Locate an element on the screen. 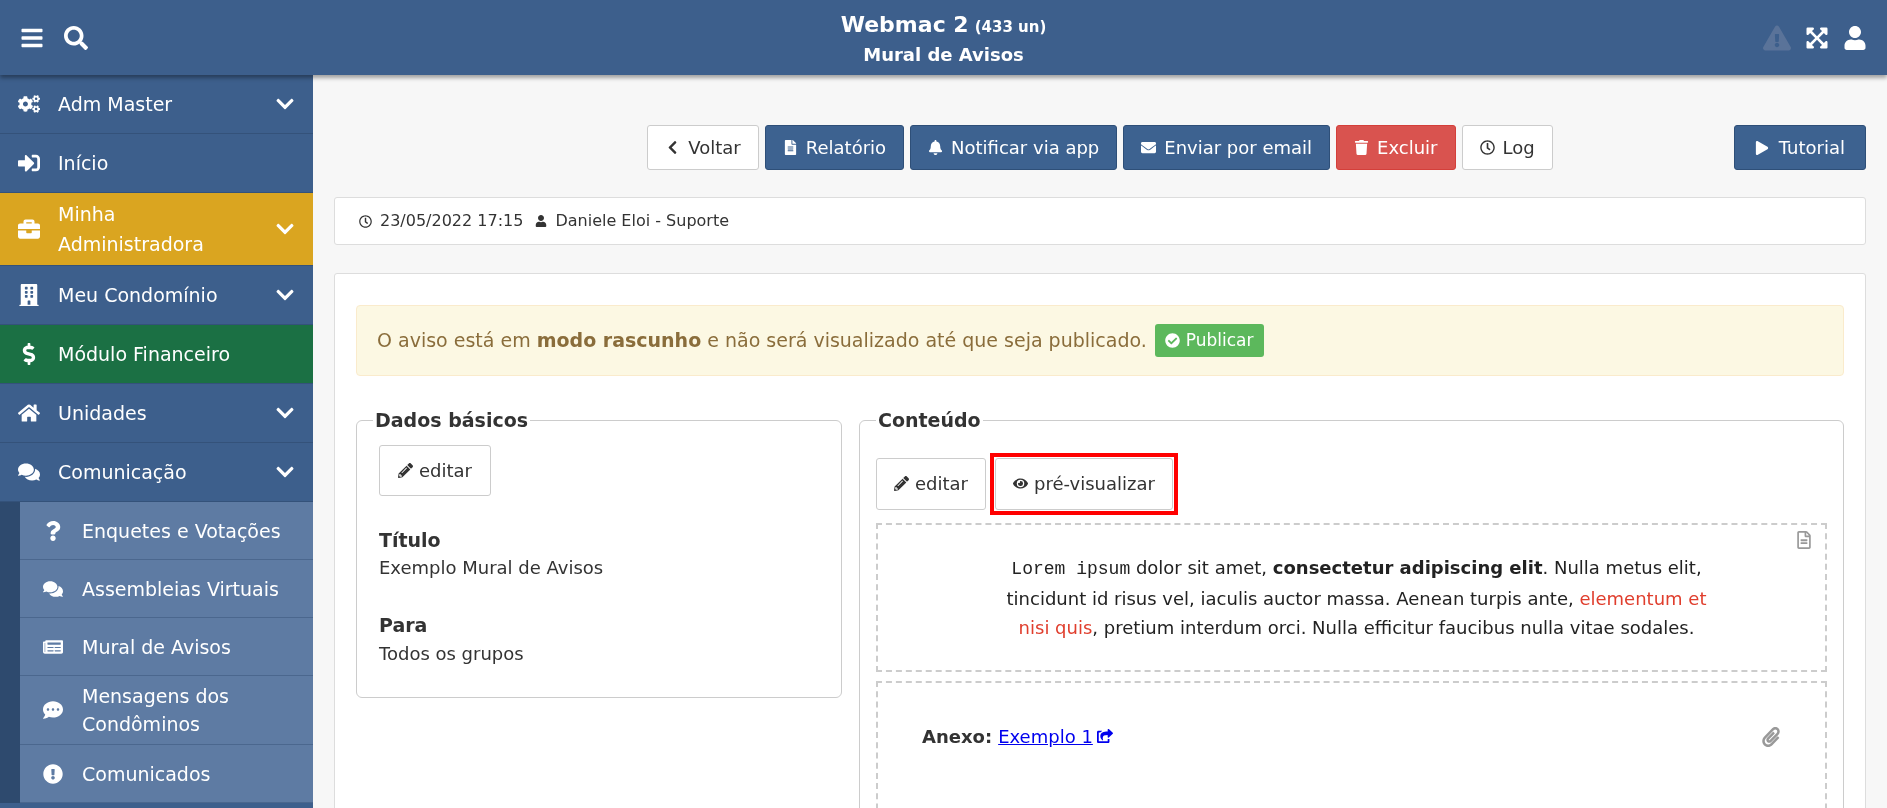 The height and width of the screenshot is (808, 1887). unit-count: (433 un) is located at coordinates (1010, 27).